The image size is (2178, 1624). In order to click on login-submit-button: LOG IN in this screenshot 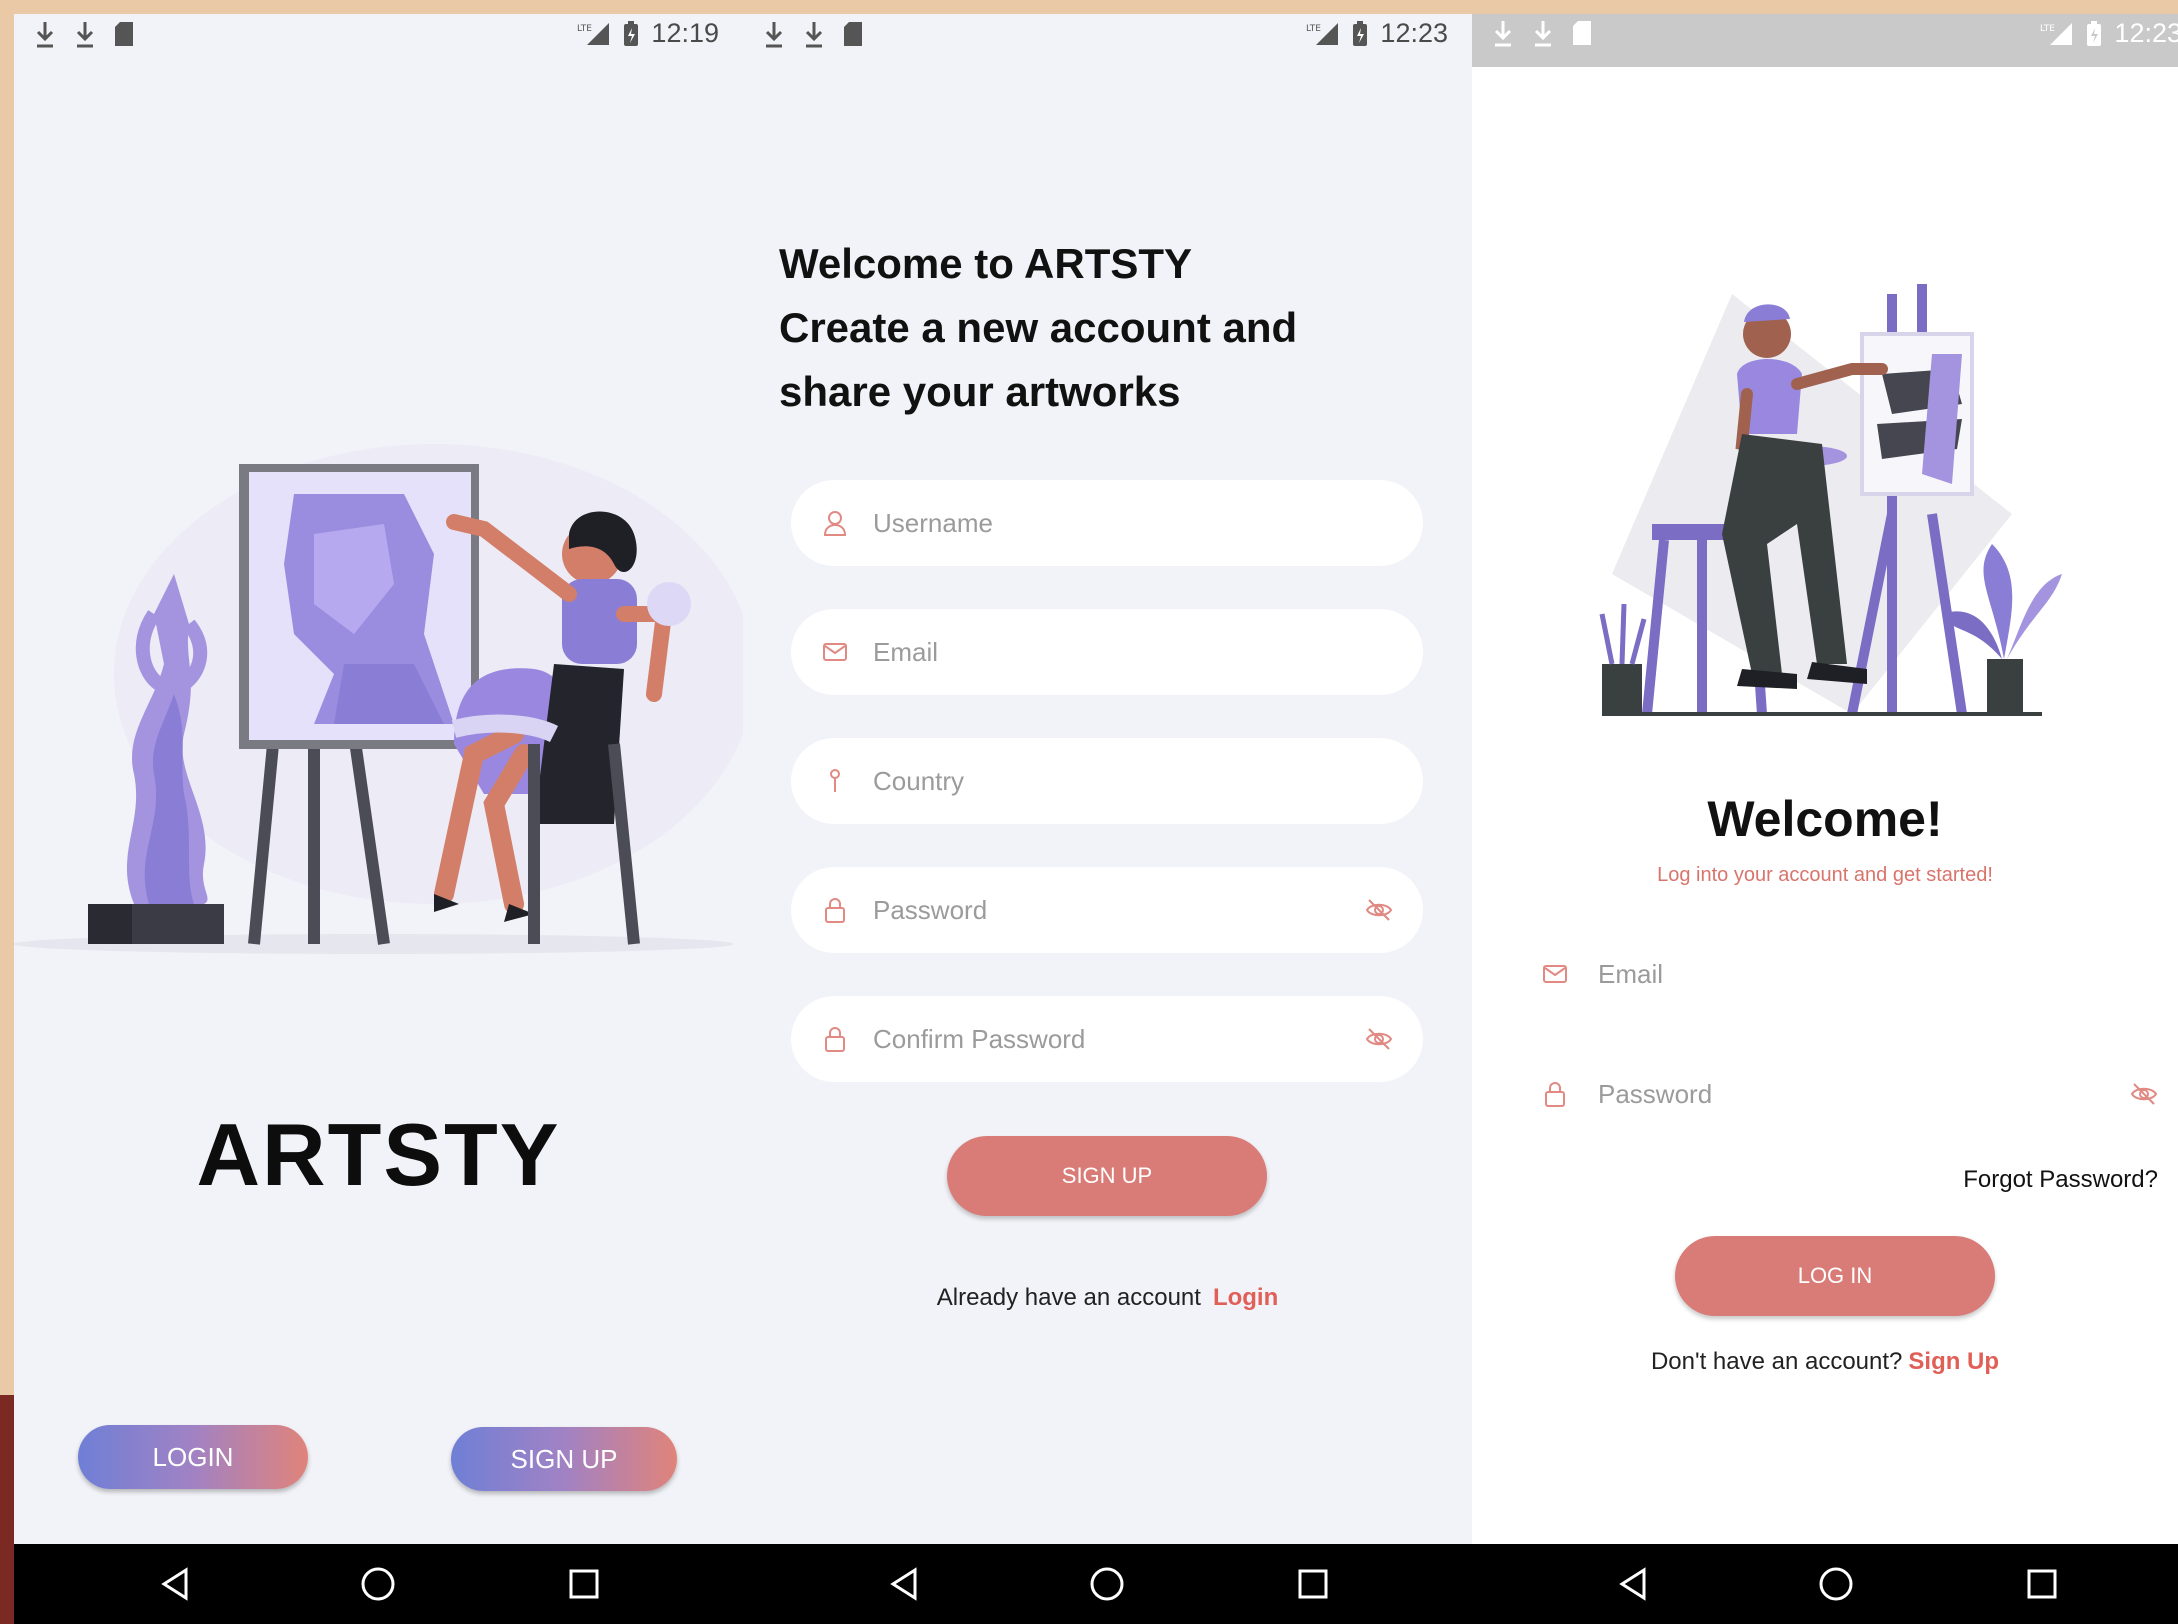, I will do `click(1835, 1276)`.